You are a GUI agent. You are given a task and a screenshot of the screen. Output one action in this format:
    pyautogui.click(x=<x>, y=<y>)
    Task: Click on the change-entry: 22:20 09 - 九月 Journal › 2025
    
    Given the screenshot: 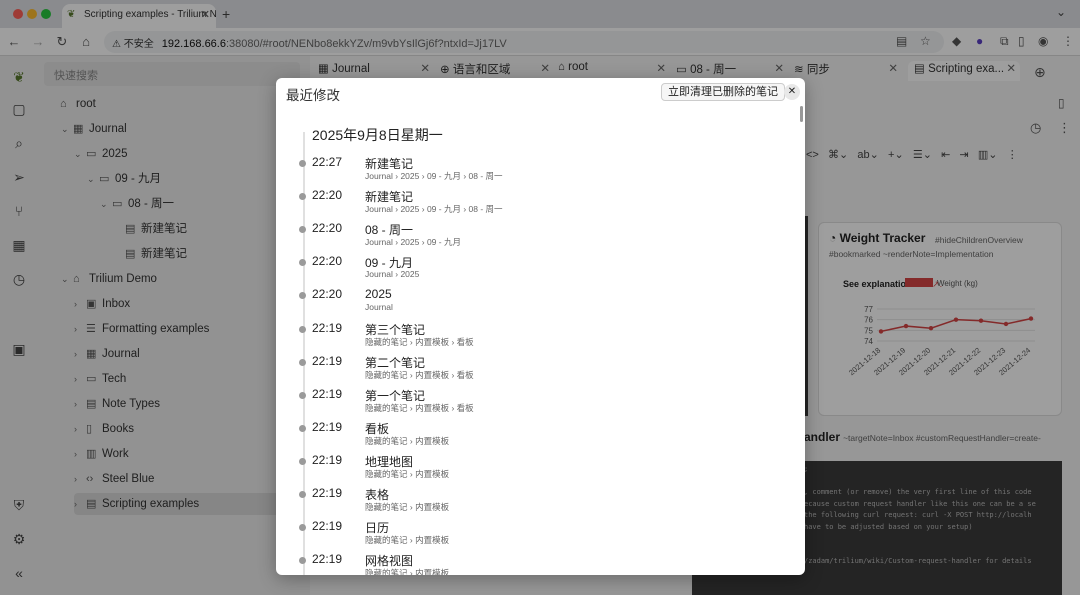 What is the action you would take?
    pyautogui.click(x=536, y=270)
    